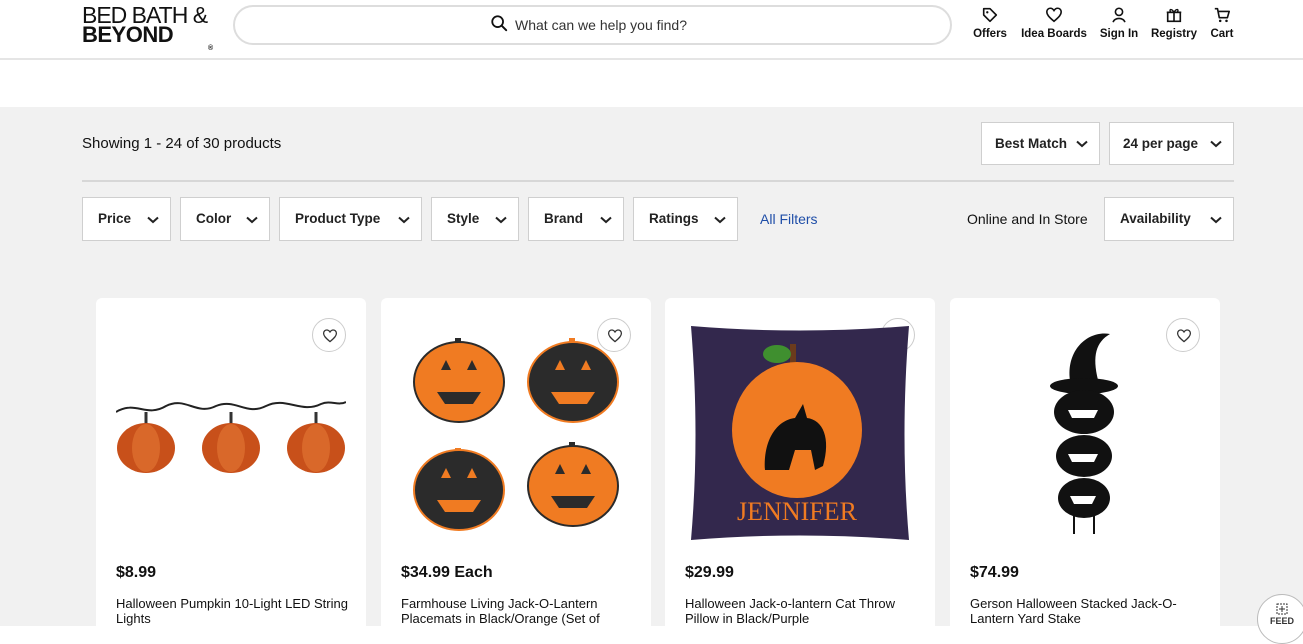 This screenshot has width=1303, height=644. Describe the element at coordinates (990, 26) in the screenshot. I see `nav-offers: Offers` at that location.